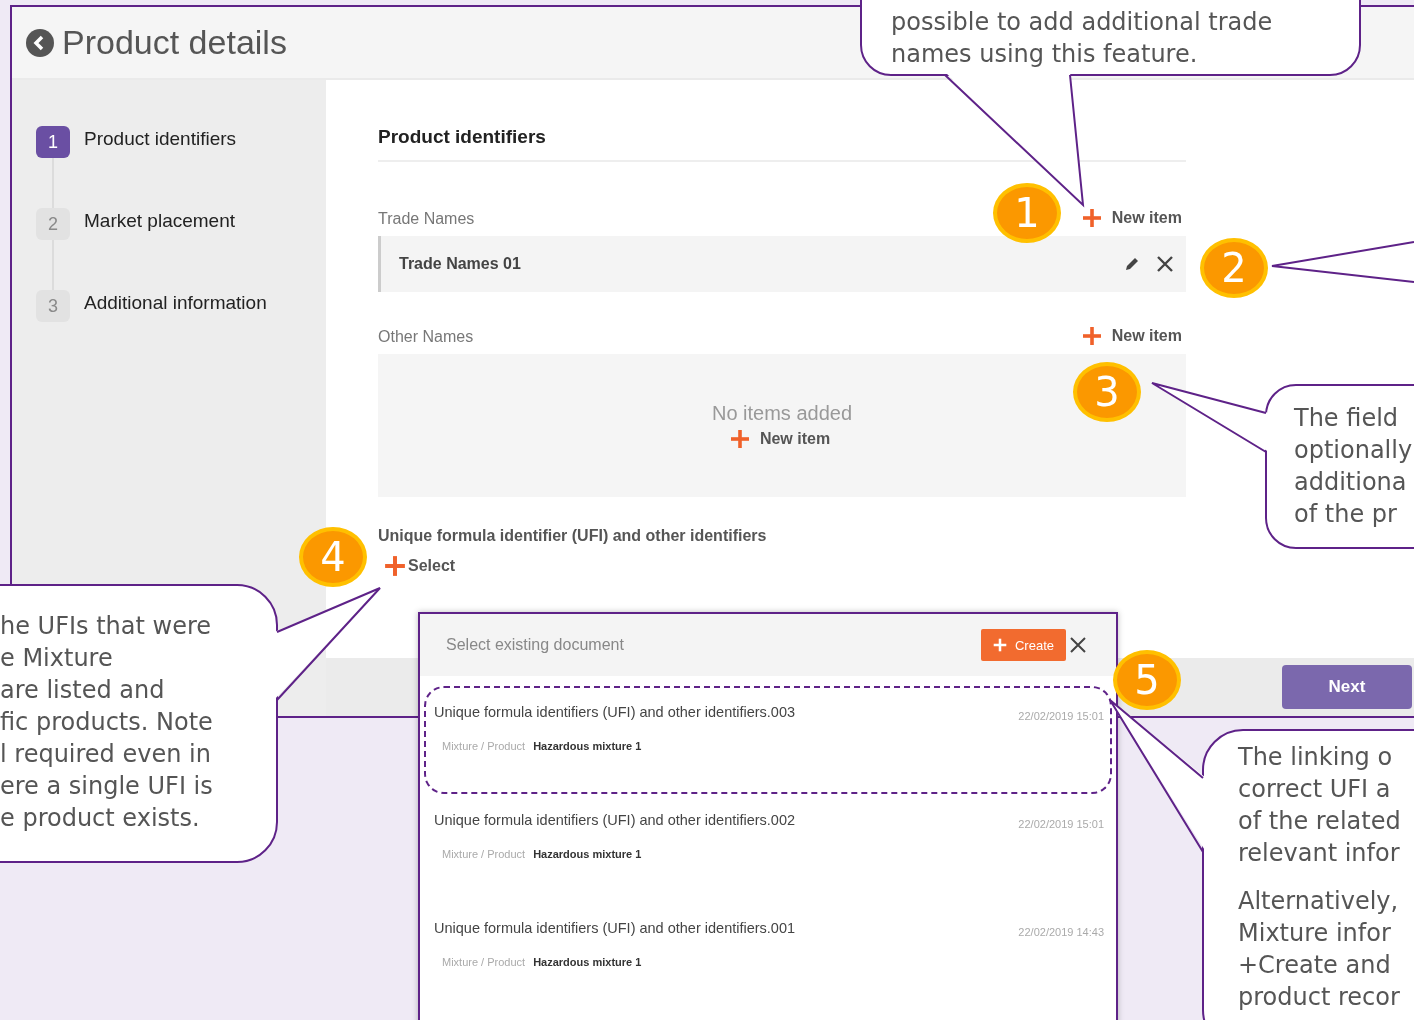  What do you see at coordinates (53, 142) in the screenshot?
I see `step-number: 1` at bounding box center [53, 142].